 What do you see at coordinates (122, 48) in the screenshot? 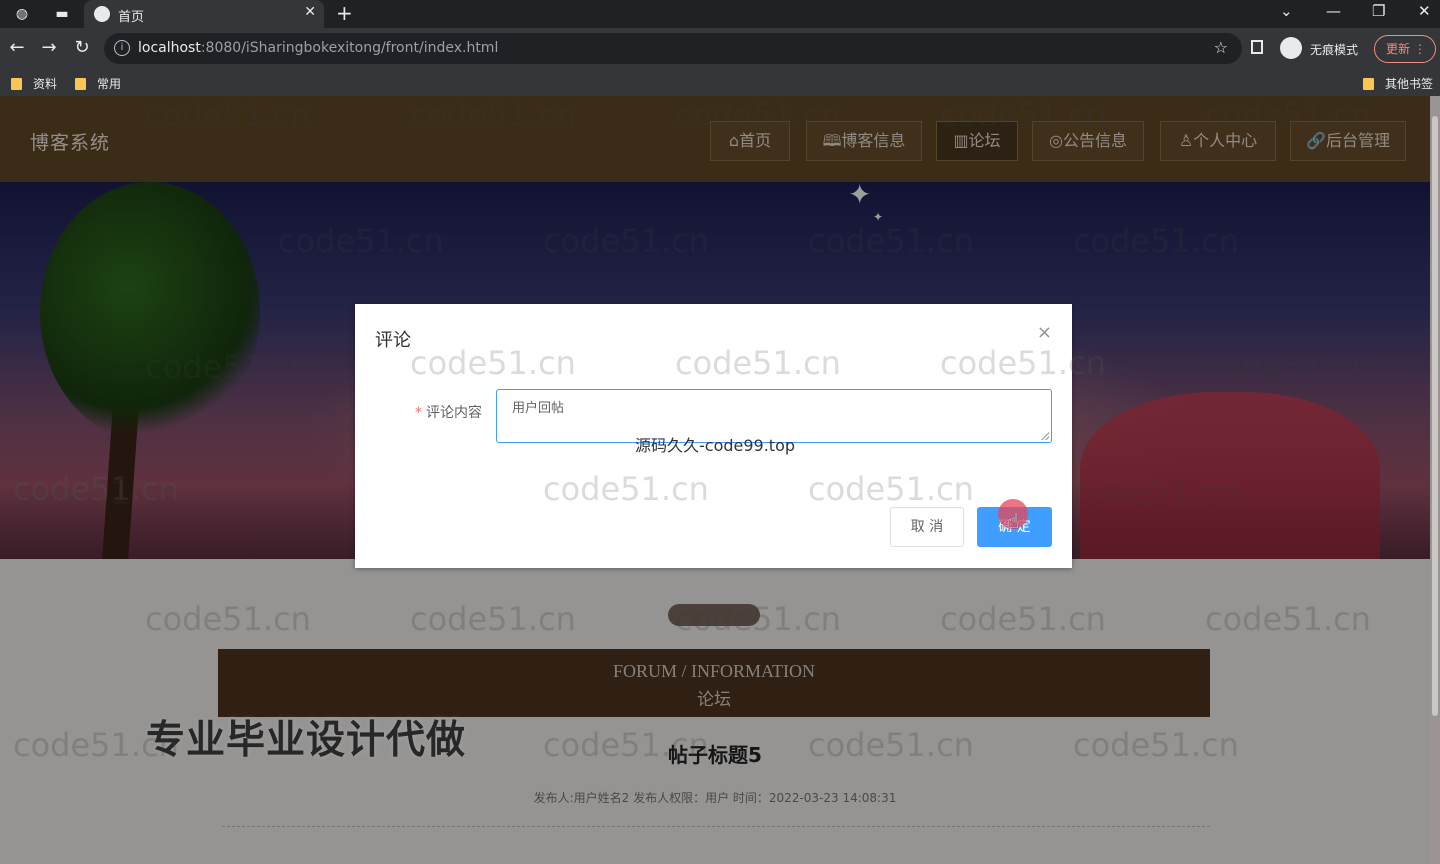
I see `info-icon: i` at bounding box center [122, 48].